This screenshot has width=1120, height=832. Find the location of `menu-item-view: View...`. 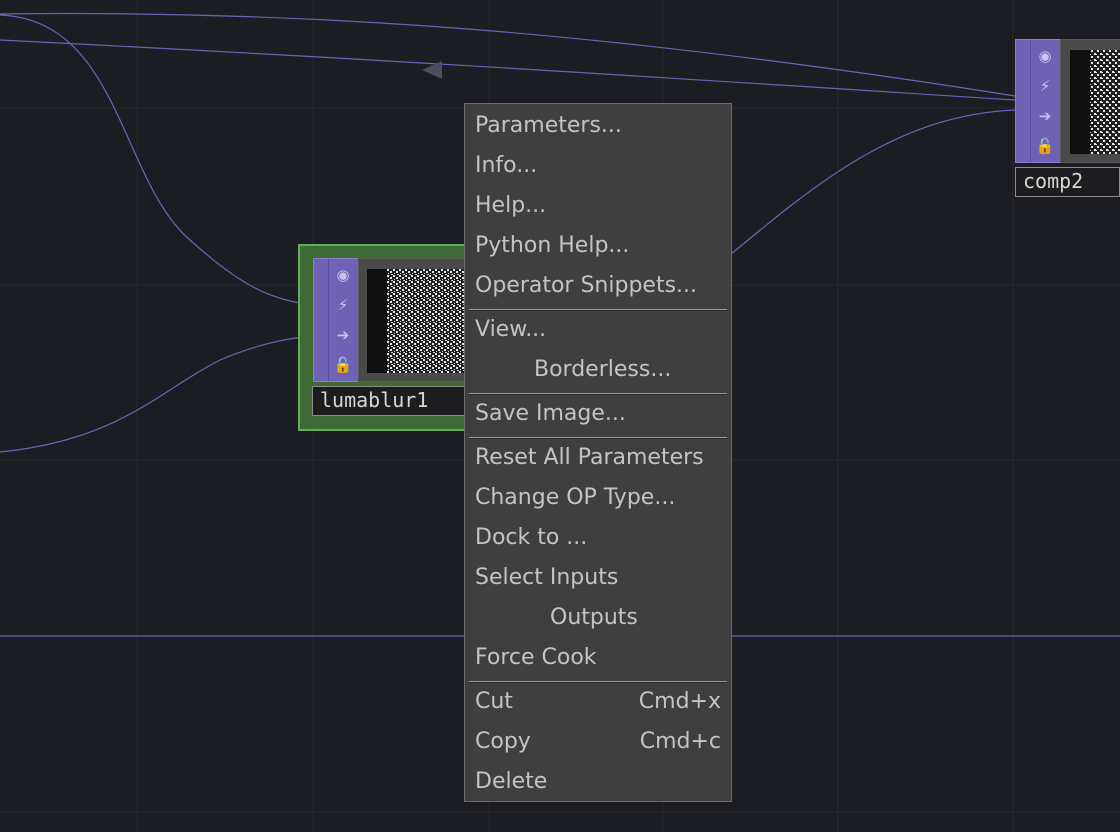

menu-item-view: View... is located at coordinates (598, 330).